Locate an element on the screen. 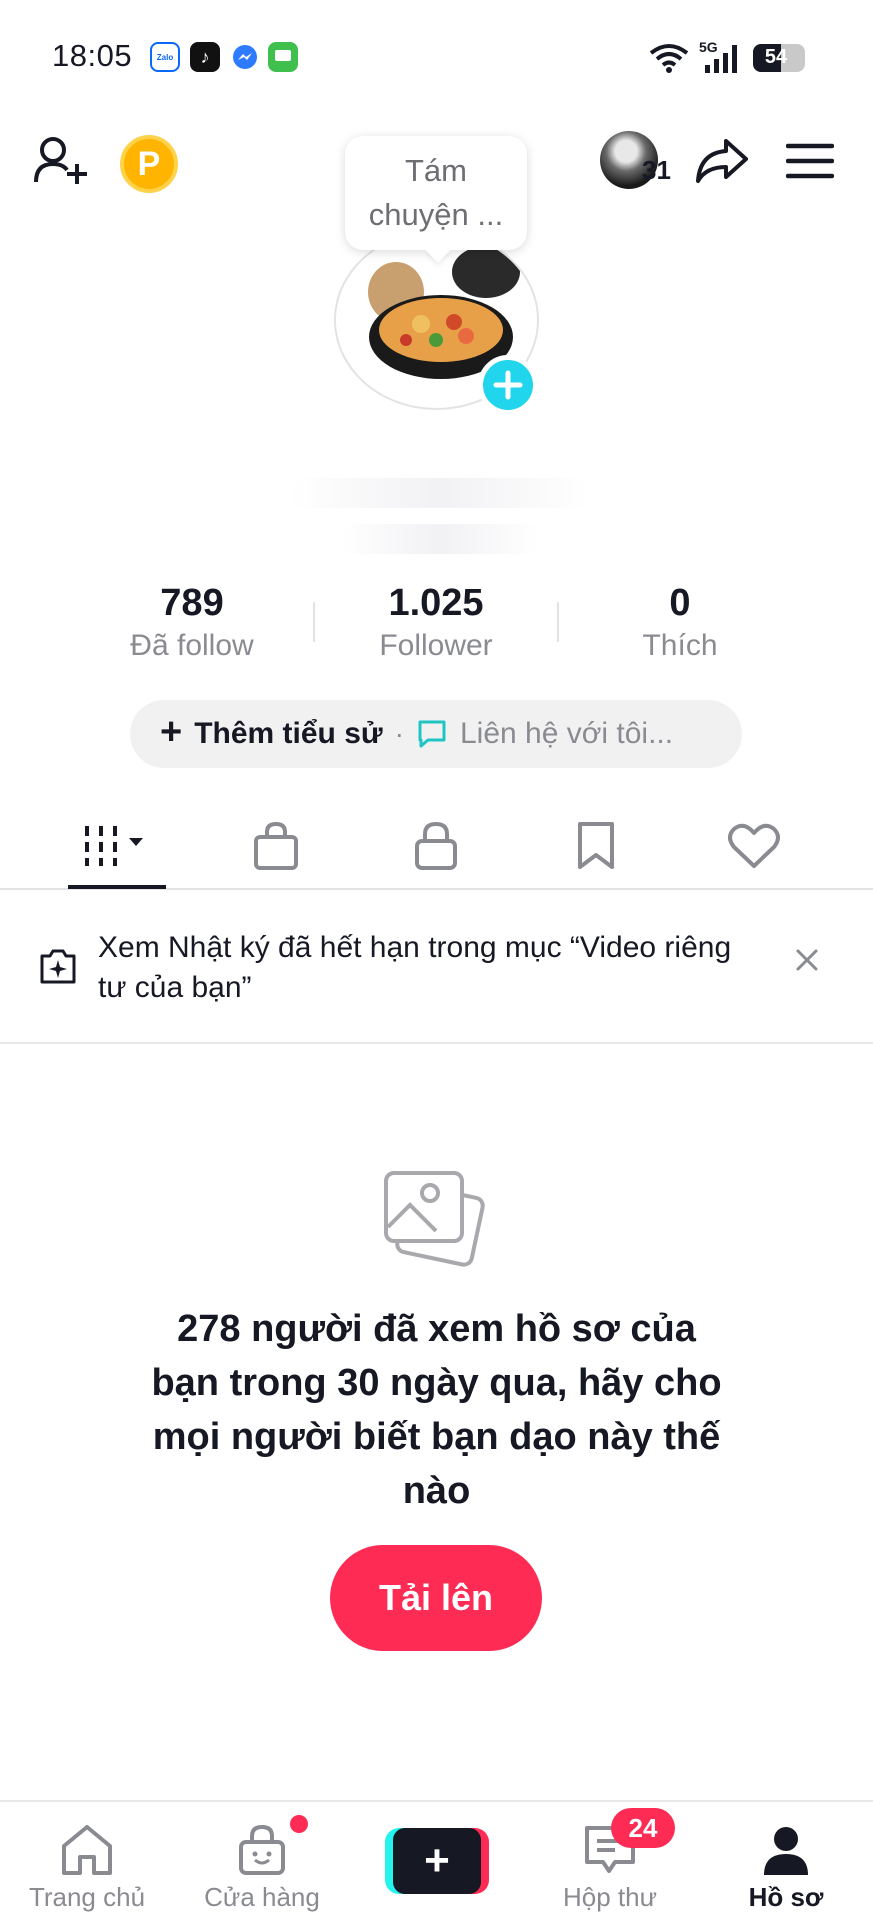  inbox-badge: 24 is located at coordinates (643, 1828).